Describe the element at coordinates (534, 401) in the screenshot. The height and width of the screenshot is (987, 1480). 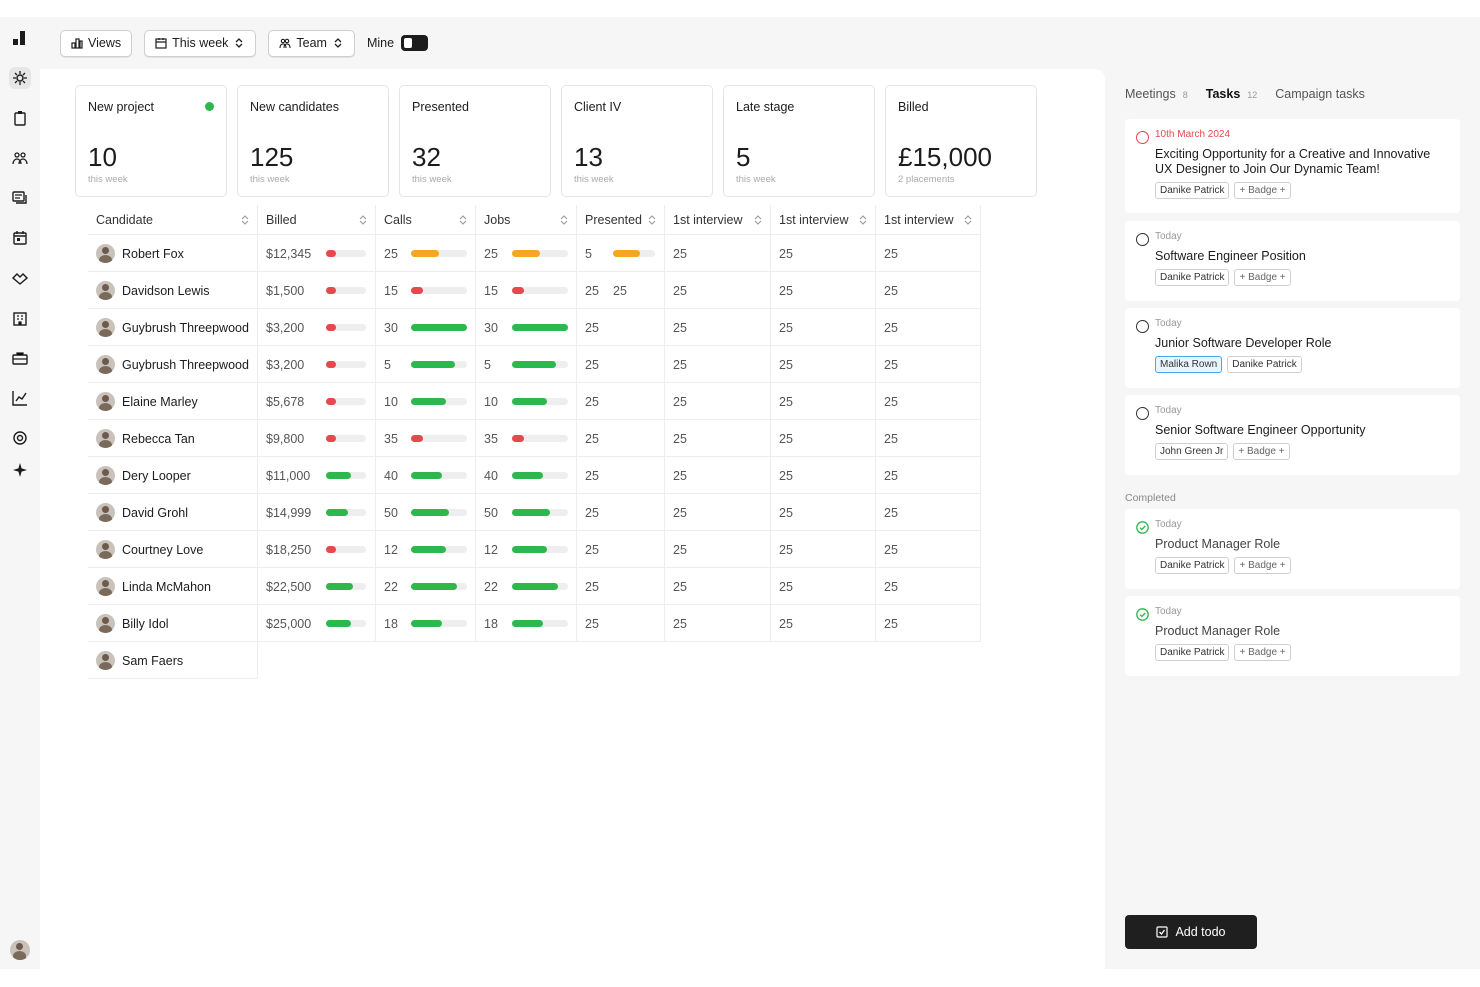
I see `table-row: Elaine Marley $5,678 10 10 25 25 25 25` at that location.